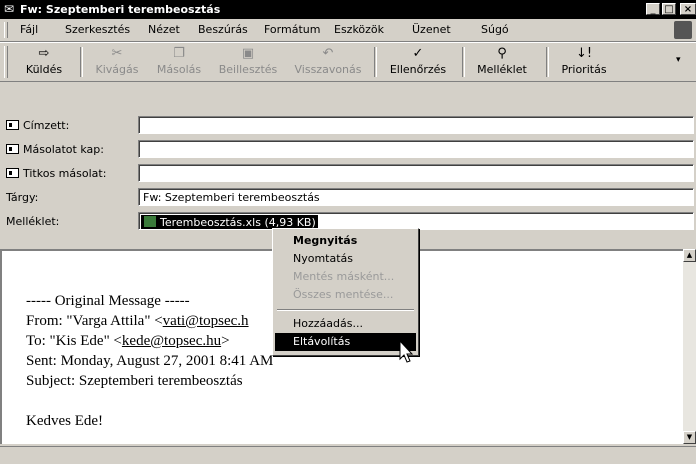  What do you see at coordinates (117, 53) in the screenshot?
I see `scissors-icon: ✂` at bounding box center [117, 53].